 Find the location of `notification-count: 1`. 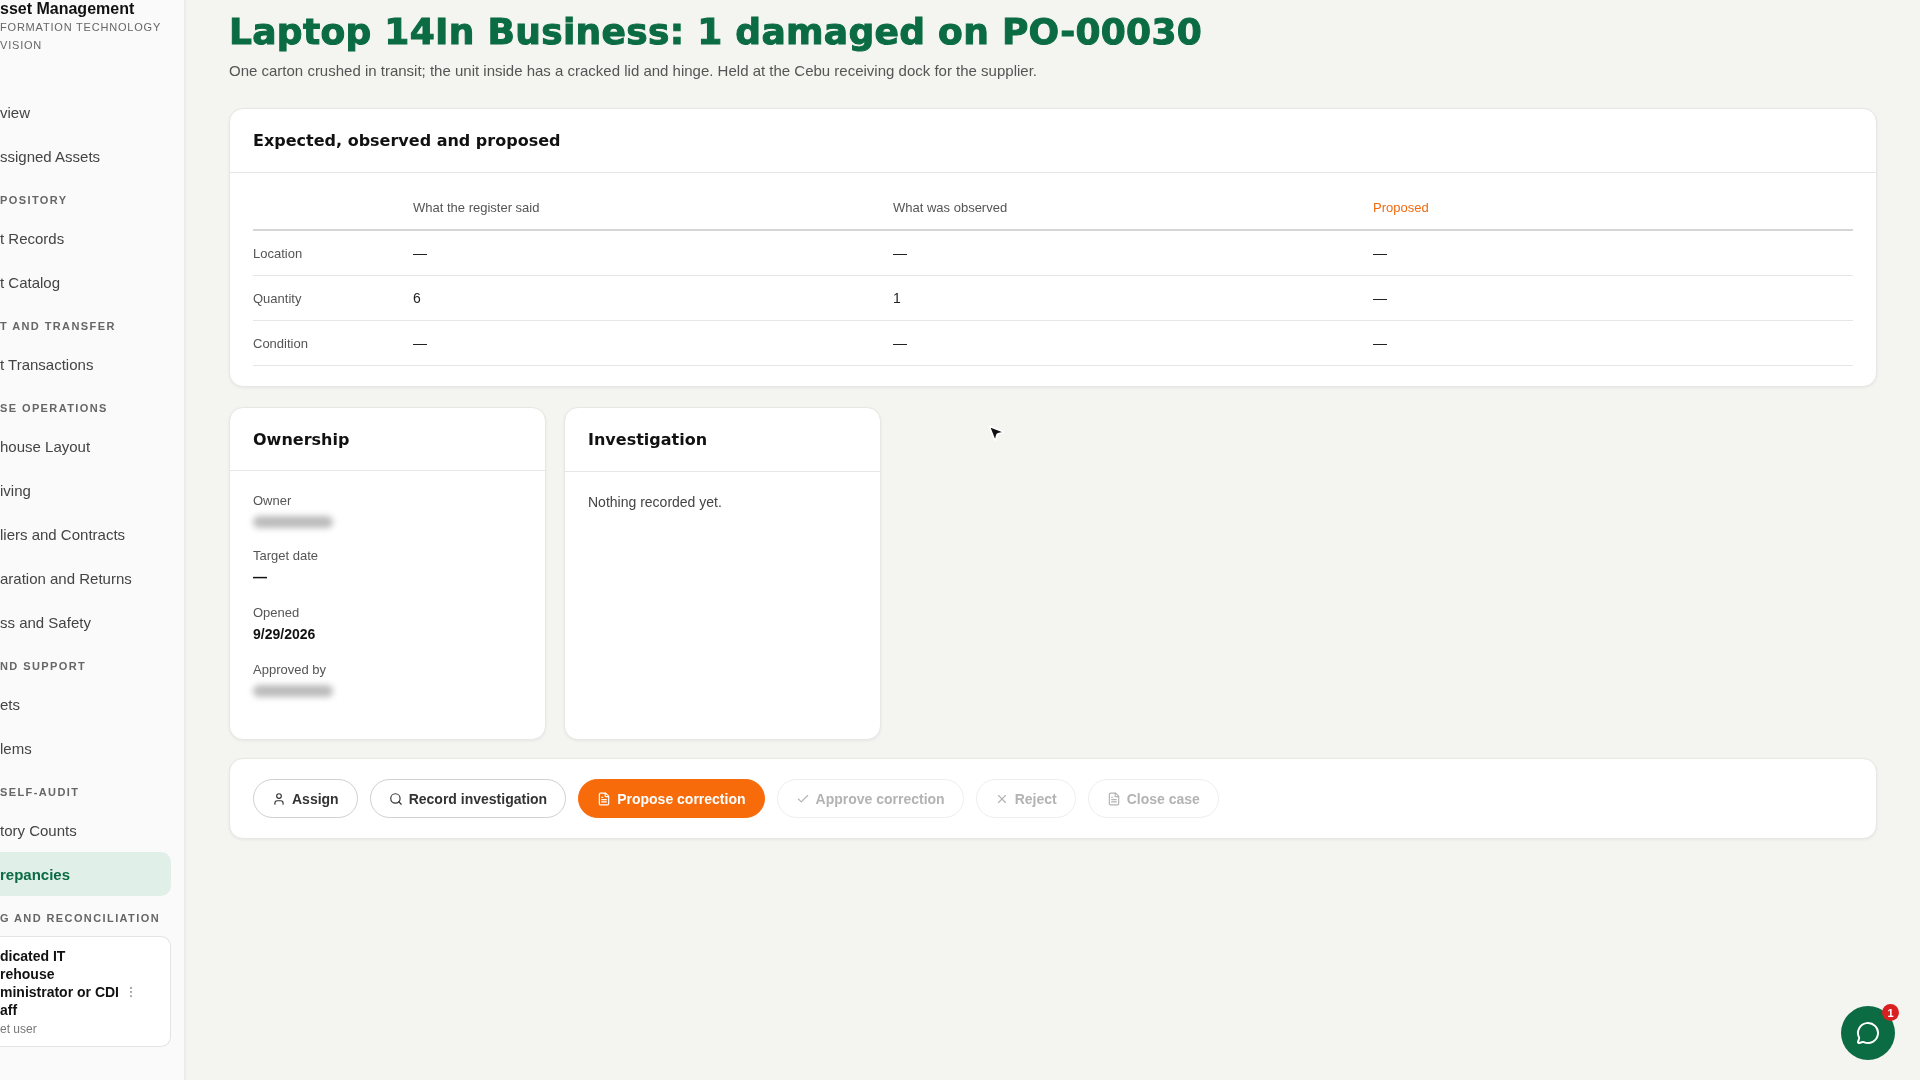

notification-count: 1 is located at coordinates (1890, 1012).